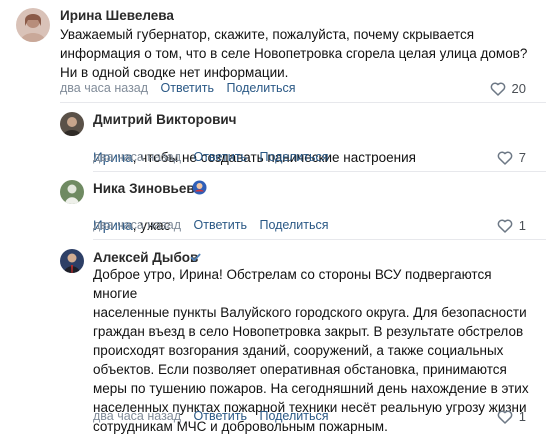 This screenshot has width=546, height=436. What do you see at coordinates (117, 15) in the screenshot?
I see `comment-author: Ирина Шевелева` at bounding box center [117, 15].